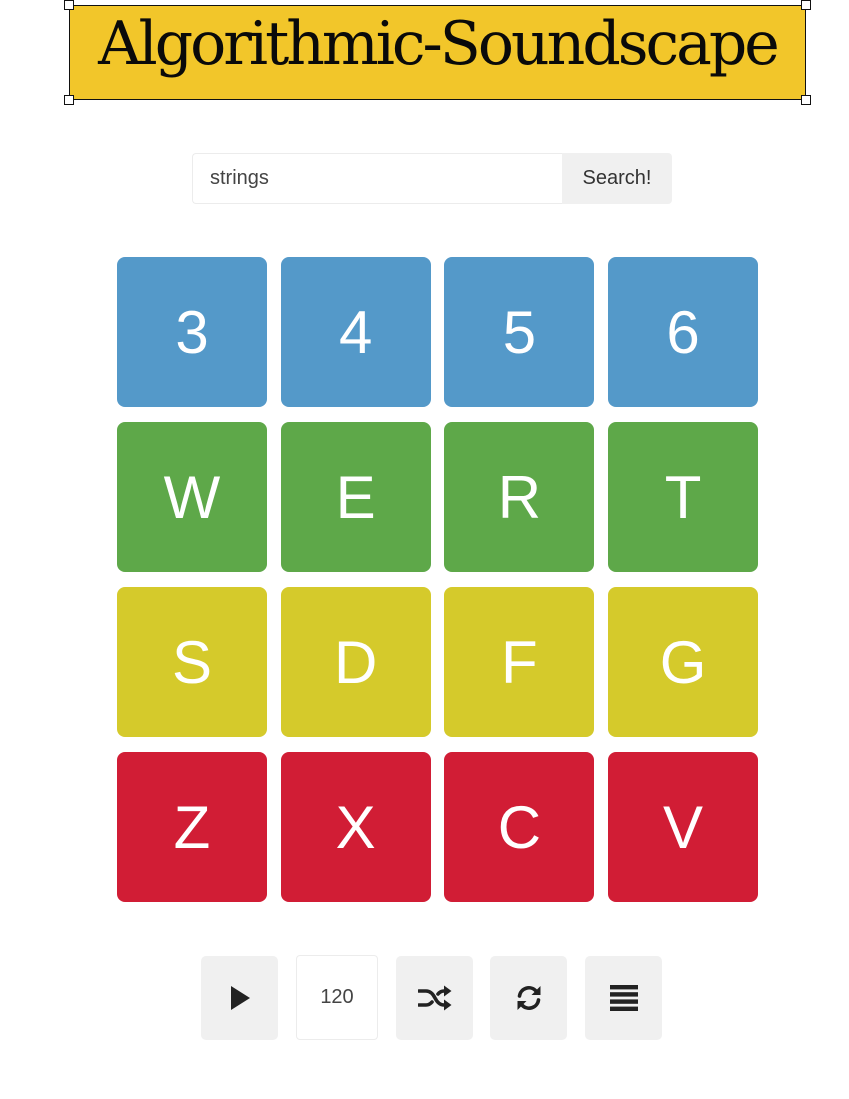 The image size is (849, 1099). I want to click on play-button, so click(239, 998).